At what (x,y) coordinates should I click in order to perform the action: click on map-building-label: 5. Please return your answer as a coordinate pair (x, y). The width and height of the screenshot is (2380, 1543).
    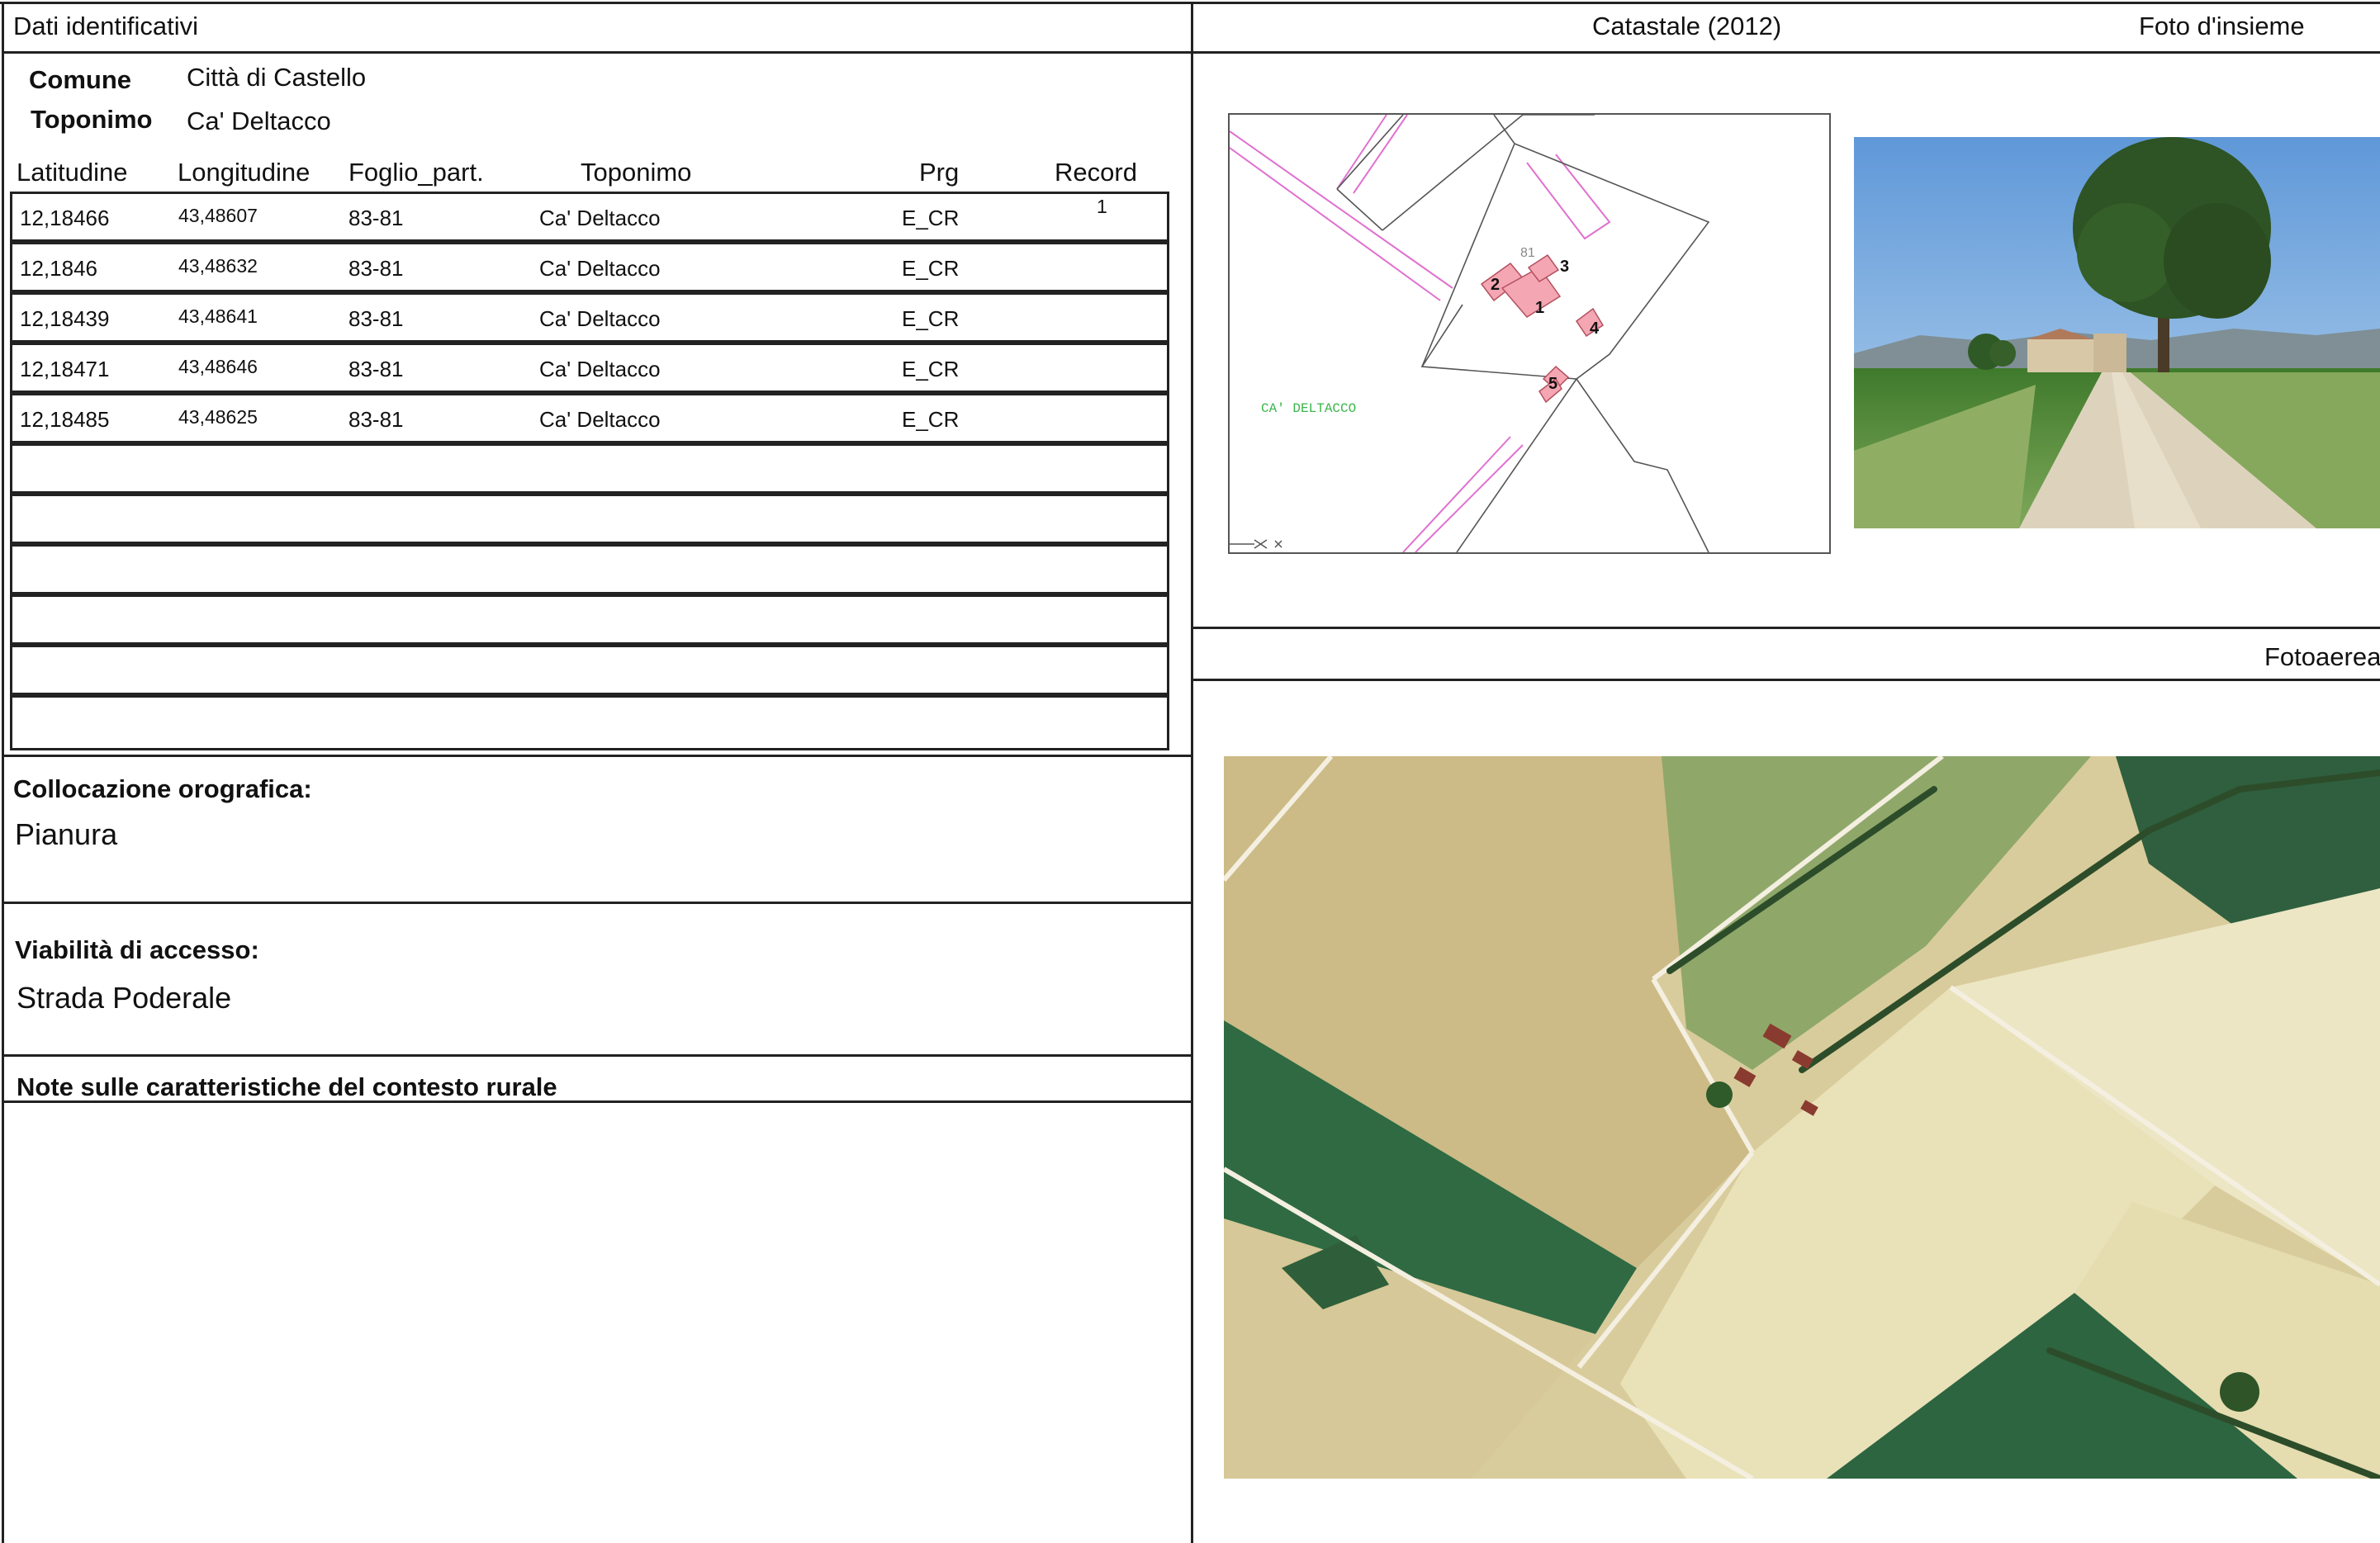
    Looking at the image, I should click on (1552, 384).